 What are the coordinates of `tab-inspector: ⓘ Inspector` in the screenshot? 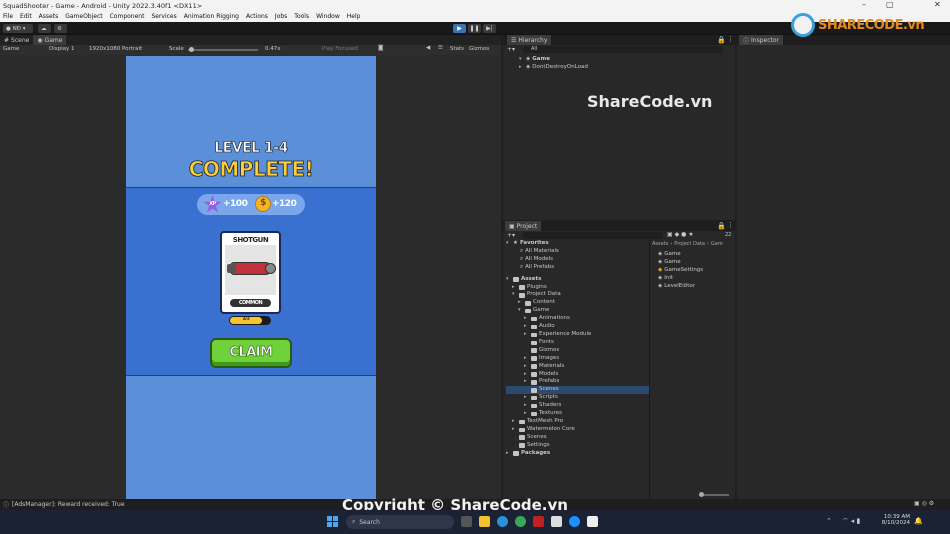 It's located at (761, 40).